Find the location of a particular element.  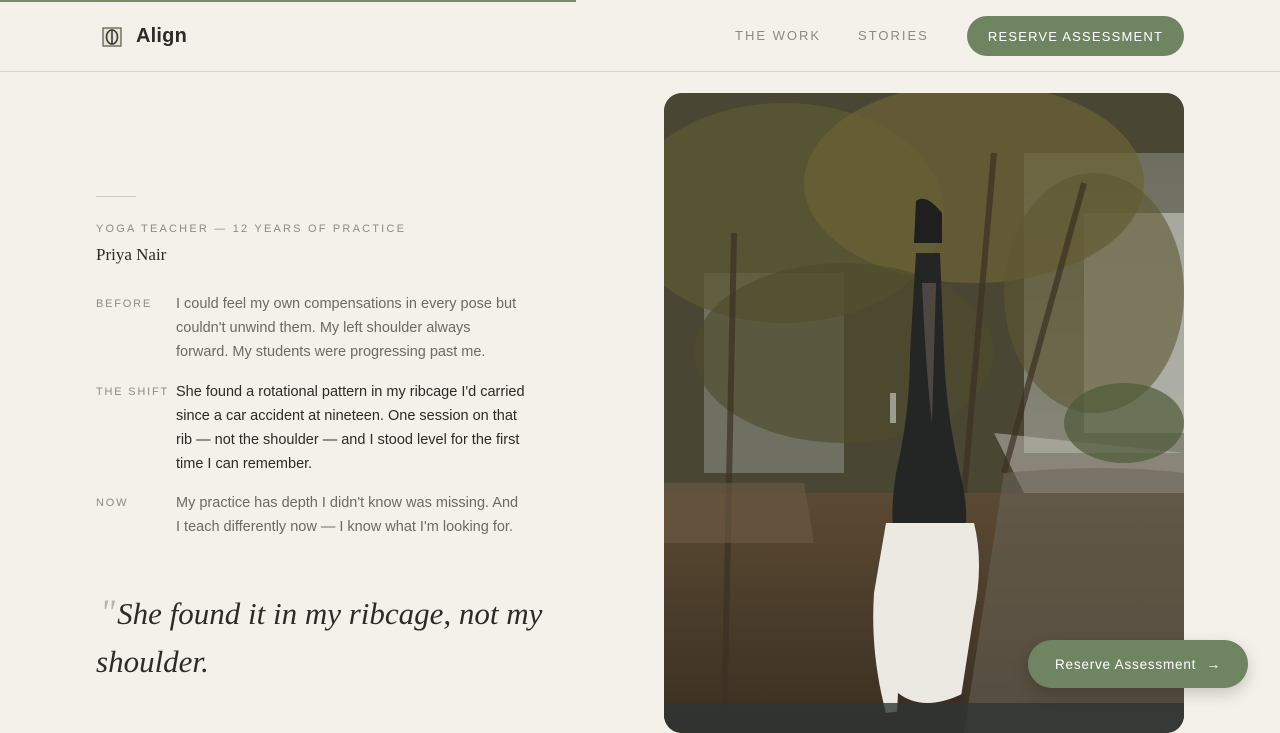

row-label-now: NOW is located at coordinates (112, 503).